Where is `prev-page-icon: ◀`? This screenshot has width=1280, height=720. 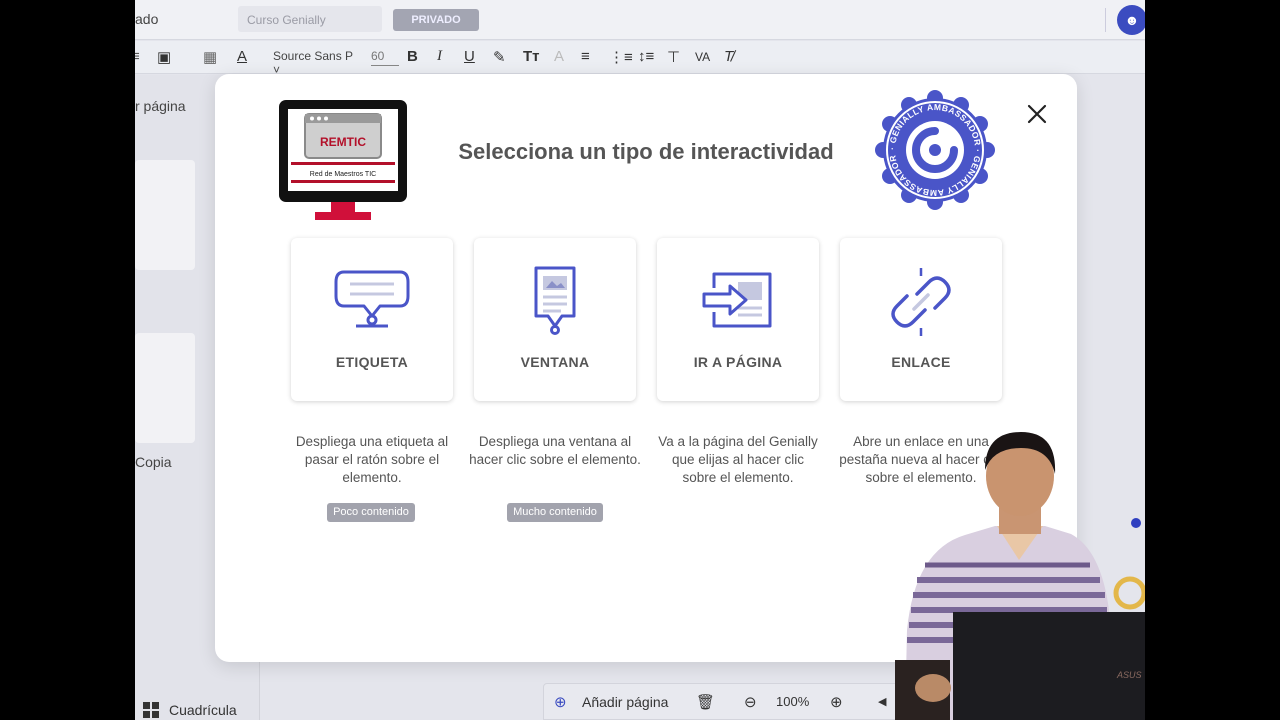 prev-page-icon: ◀ is located at coordinates (882, 701).